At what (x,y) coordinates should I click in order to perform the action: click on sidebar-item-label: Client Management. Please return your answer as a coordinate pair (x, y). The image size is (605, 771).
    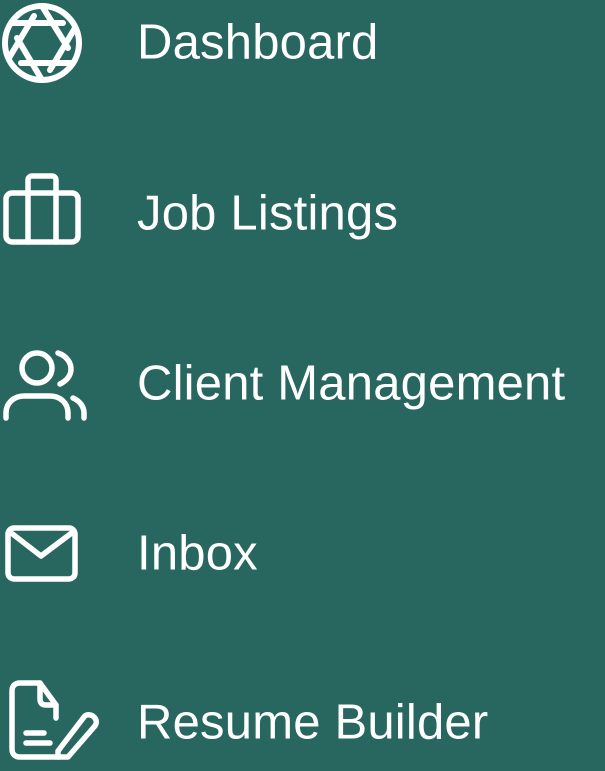
    Looking at the image, I should click on (351, 383).